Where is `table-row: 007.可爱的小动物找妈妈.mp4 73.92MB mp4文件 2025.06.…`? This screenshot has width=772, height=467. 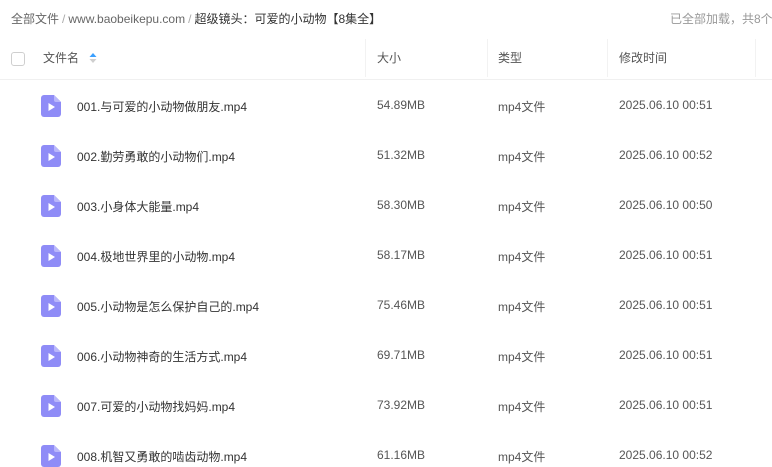 table-row: 007.可爱的小动物找妈妈.mp4 73.92MB mp4文件 2025.06.… is located at coordinates (386, 405).